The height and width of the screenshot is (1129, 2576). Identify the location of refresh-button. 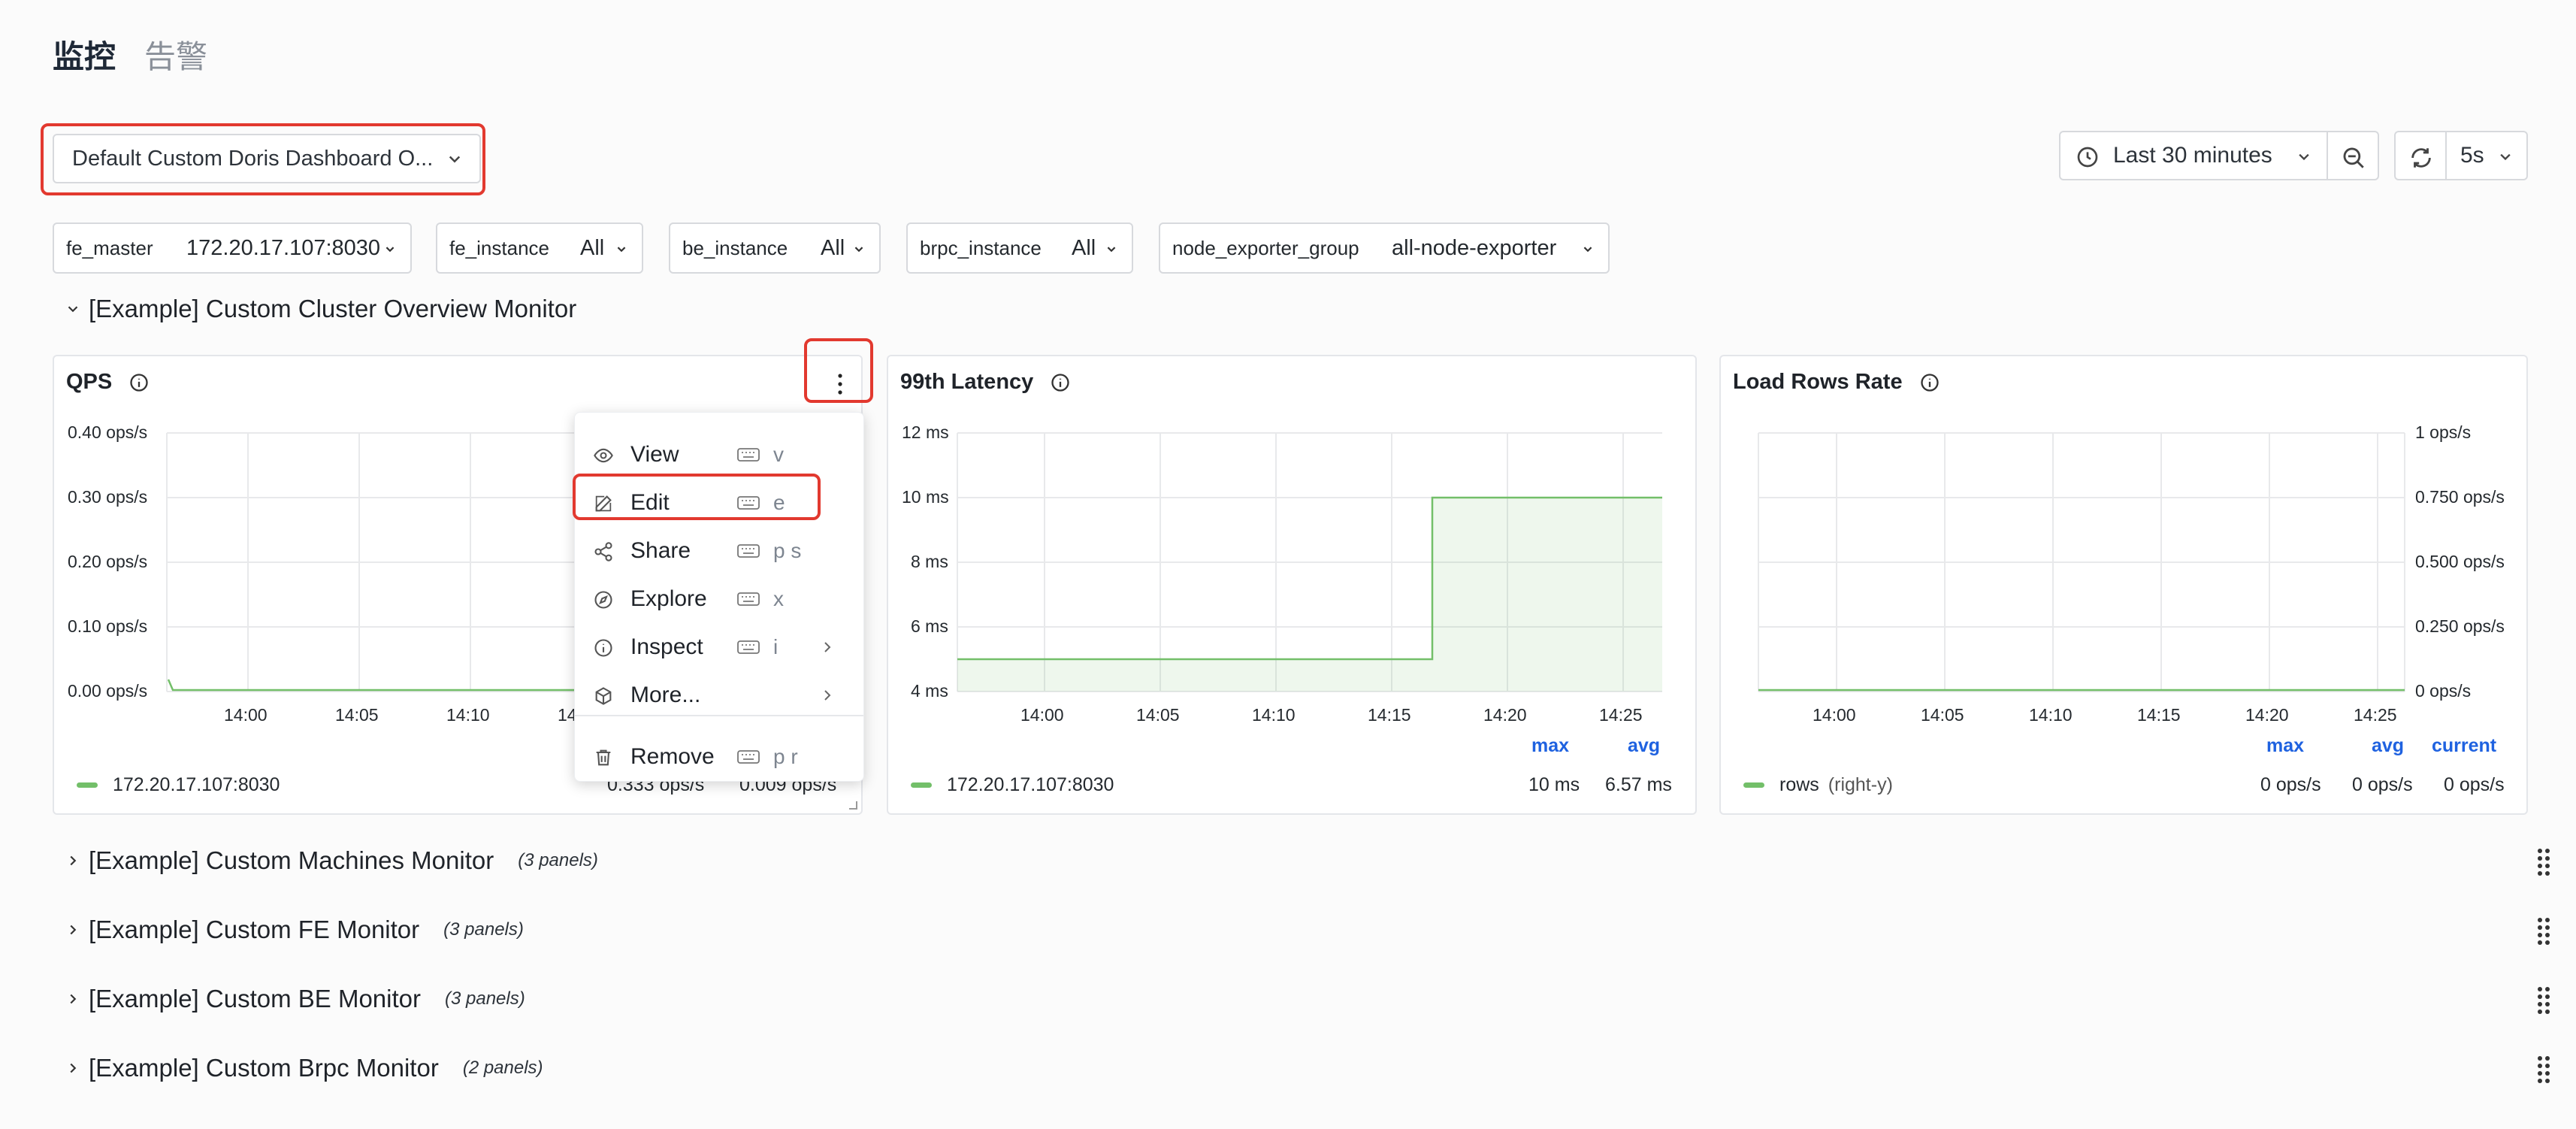
(2421, 155).